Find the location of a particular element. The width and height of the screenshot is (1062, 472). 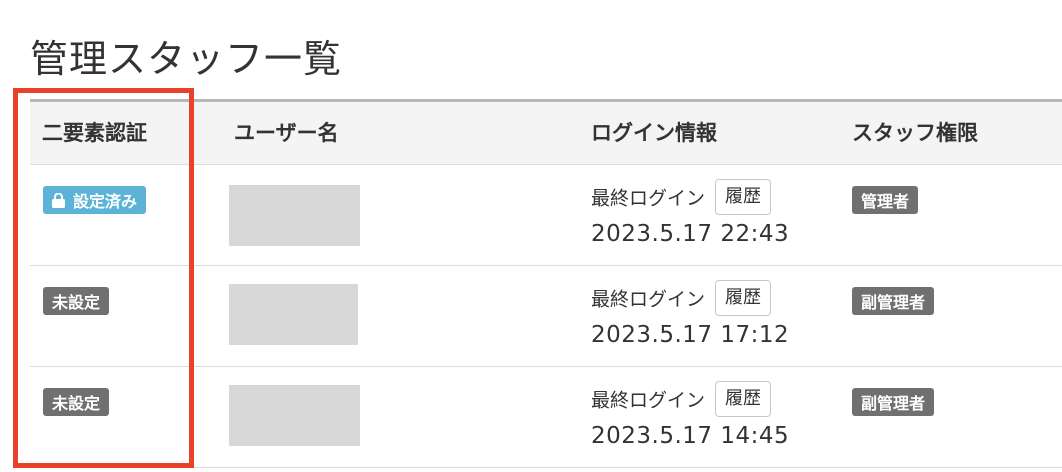

two-factor-label: 設定済み is located at coordinates (105, 201).